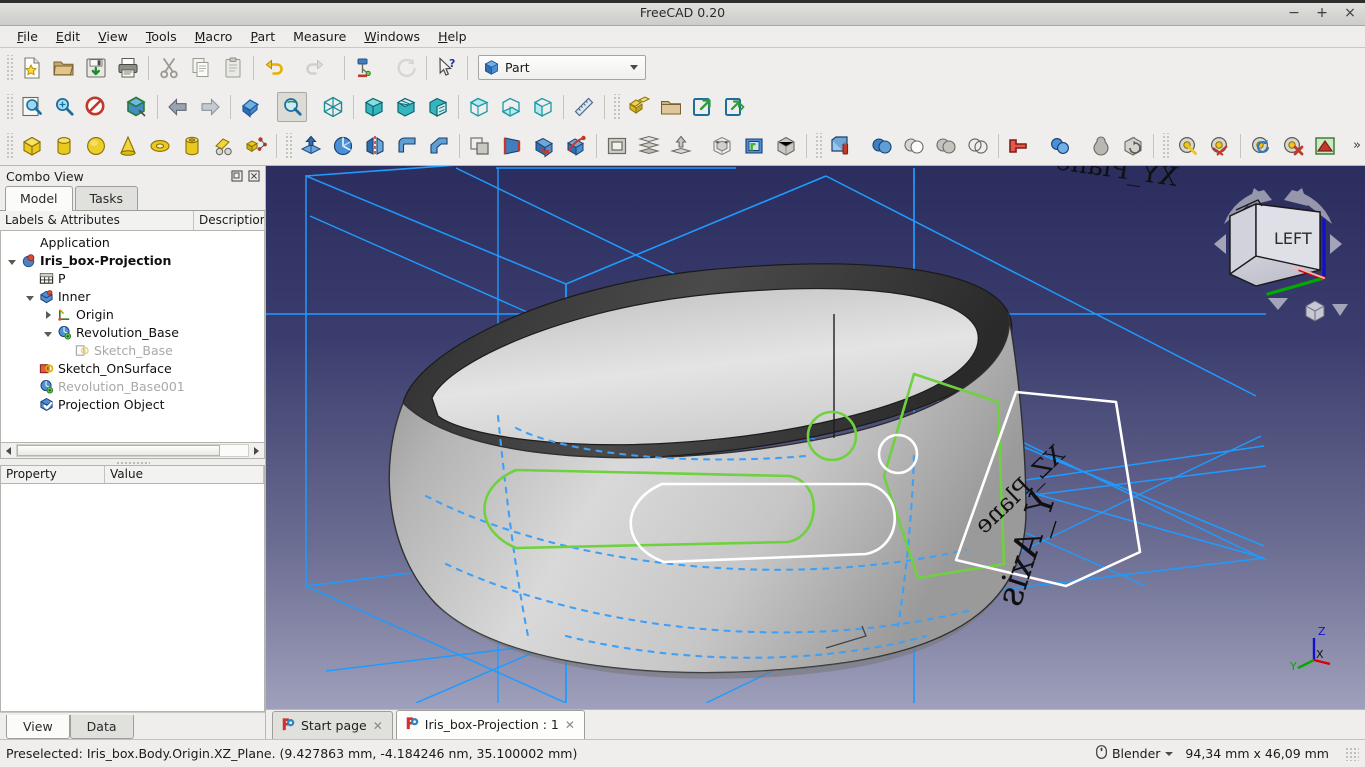  What do you see at coordinates (68, 36) in the screenshot?
I see `menu-edit: Edit` at bounding box center [68, 36].